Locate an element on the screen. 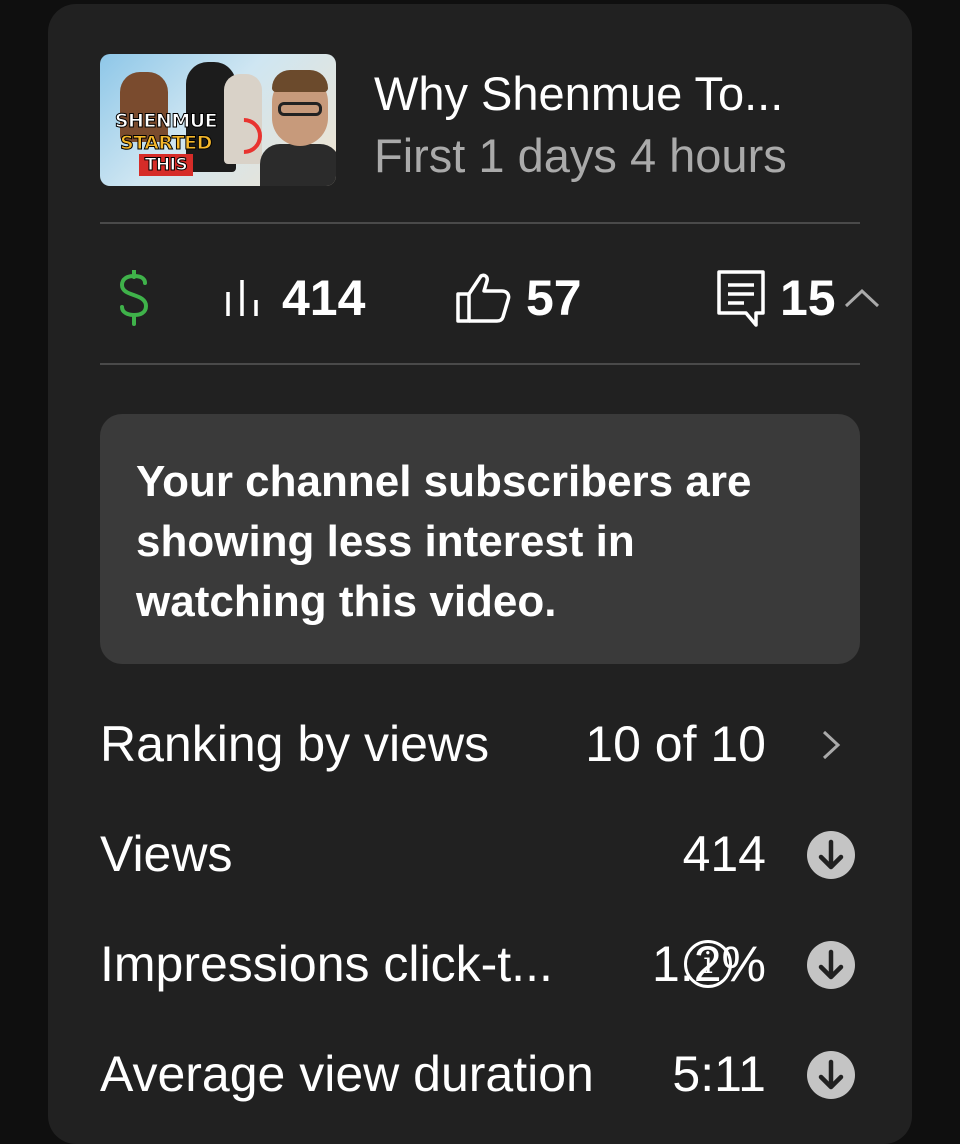 The image size is (960, 1144). metric-row-views: Views 414 is located at coordinates (480, 854).